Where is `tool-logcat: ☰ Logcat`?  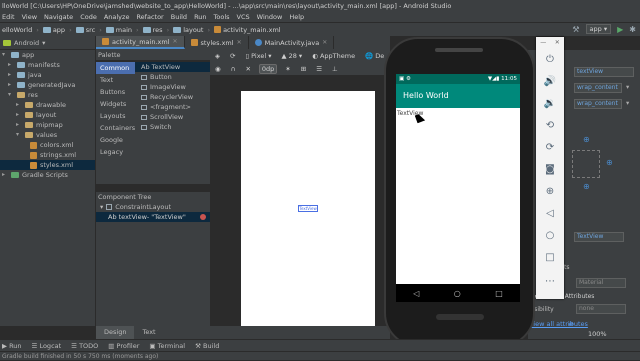
tool-logcat: ☰ Logcat is located at coordinates (47, 345).